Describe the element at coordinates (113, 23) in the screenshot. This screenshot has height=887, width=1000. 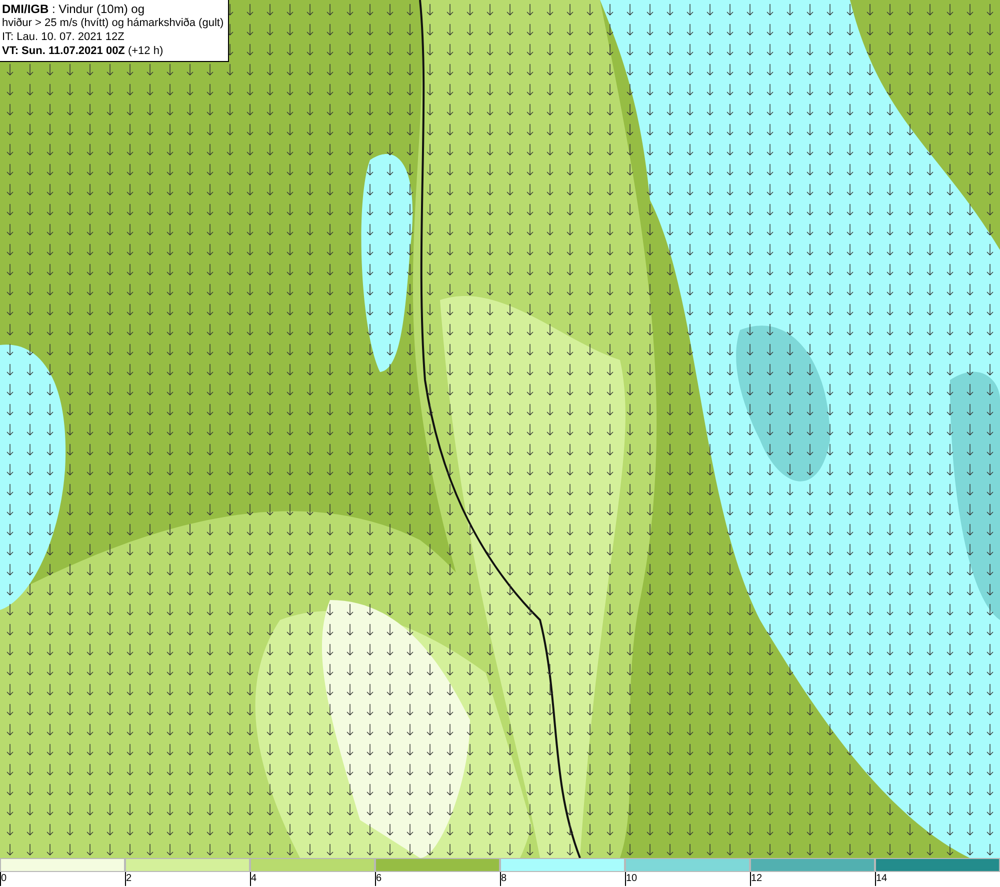
I see `info-text: hviður > 25 m/s (hvítt) og hámarkshviða (gult)` at that location.